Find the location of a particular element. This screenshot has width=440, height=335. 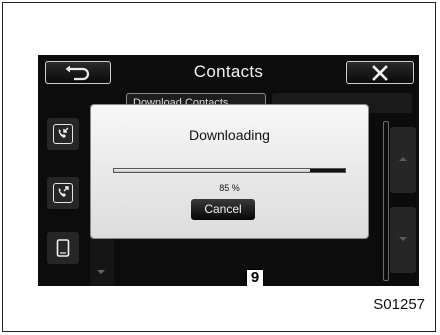

callout-number: 9 is located at coordinates (255, 277).